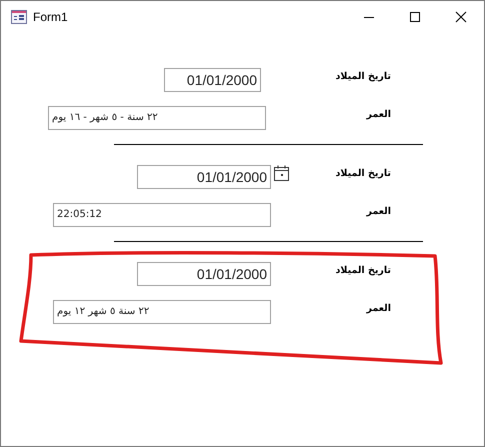 The height and width of the screenshot is (447, 485). What do you see at coordinates (281, 173) in the screenshot?
I see `calendar-icon` at bounding box center [281, 173].